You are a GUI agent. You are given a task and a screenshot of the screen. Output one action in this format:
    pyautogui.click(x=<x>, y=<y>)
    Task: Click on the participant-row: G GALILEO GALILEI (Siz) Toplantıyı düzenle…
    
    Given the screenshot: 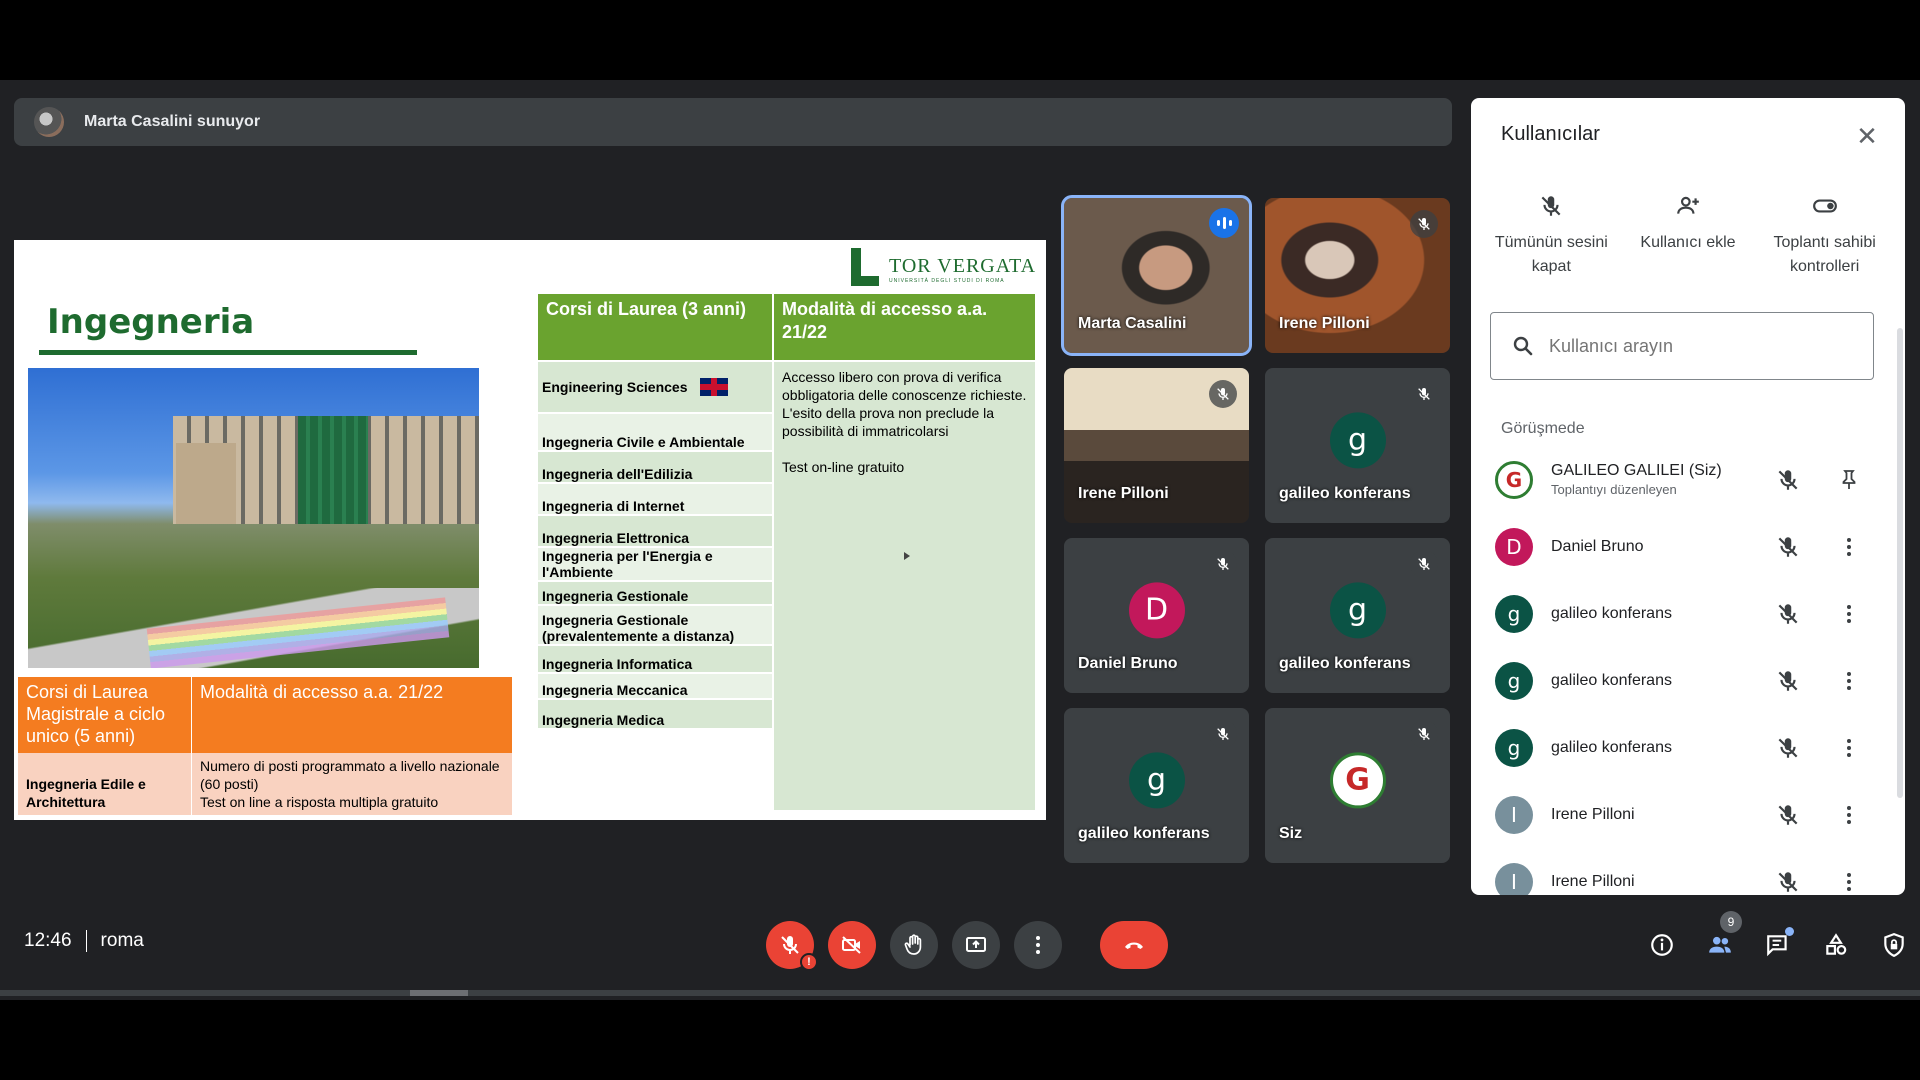 What is the action you would take?
    pyautogui.click(x=1688, y=479)
    